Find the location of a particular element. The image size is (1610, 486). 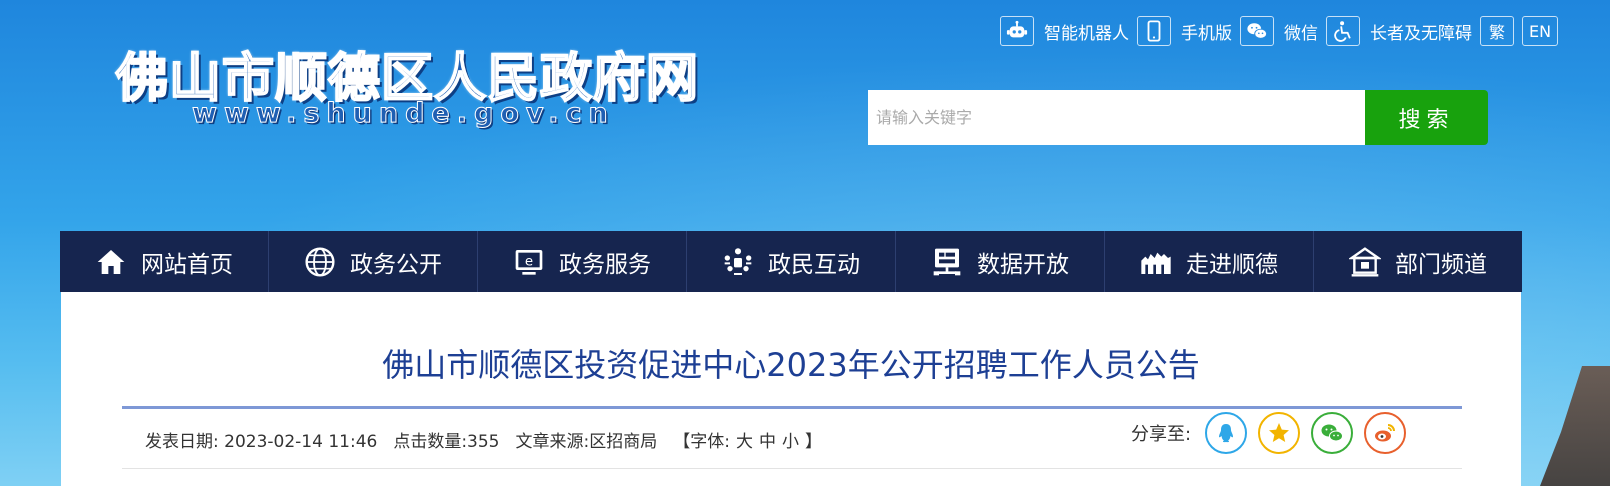

search-button: 搜索 is located at coordinates (1426, 117).